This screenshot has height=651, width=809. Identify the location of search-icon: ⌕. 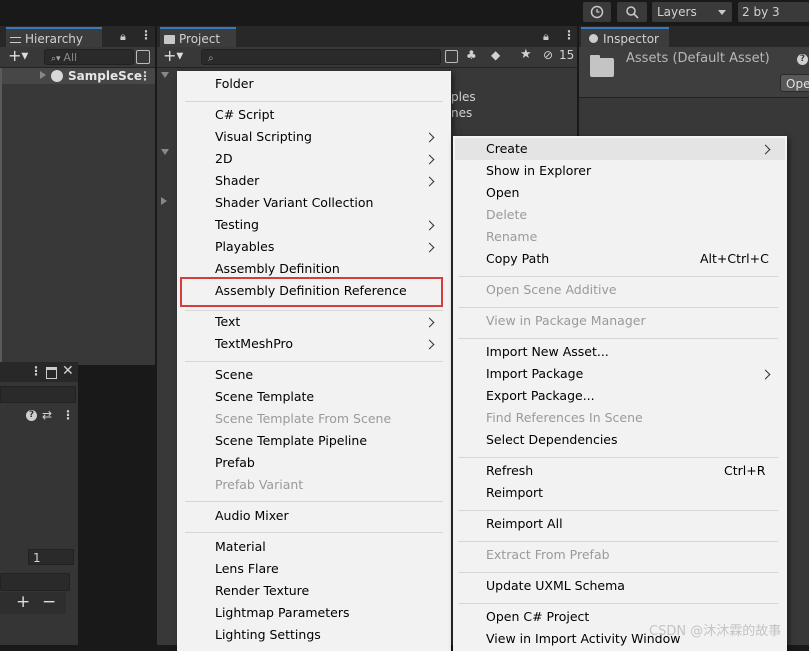
(211, 58).